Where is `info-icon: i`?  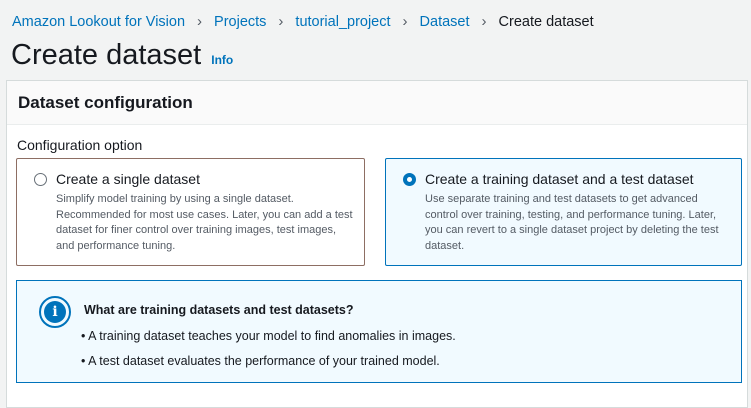
info-icon: i is located at coordinates (55, 312).